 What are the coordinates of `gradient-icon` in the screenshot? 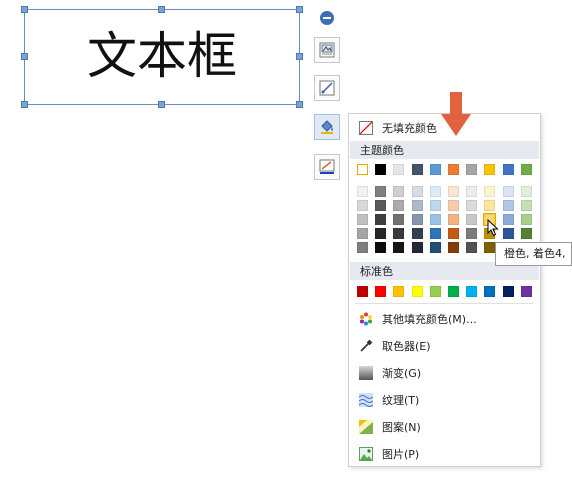 It's located at (366, 373).